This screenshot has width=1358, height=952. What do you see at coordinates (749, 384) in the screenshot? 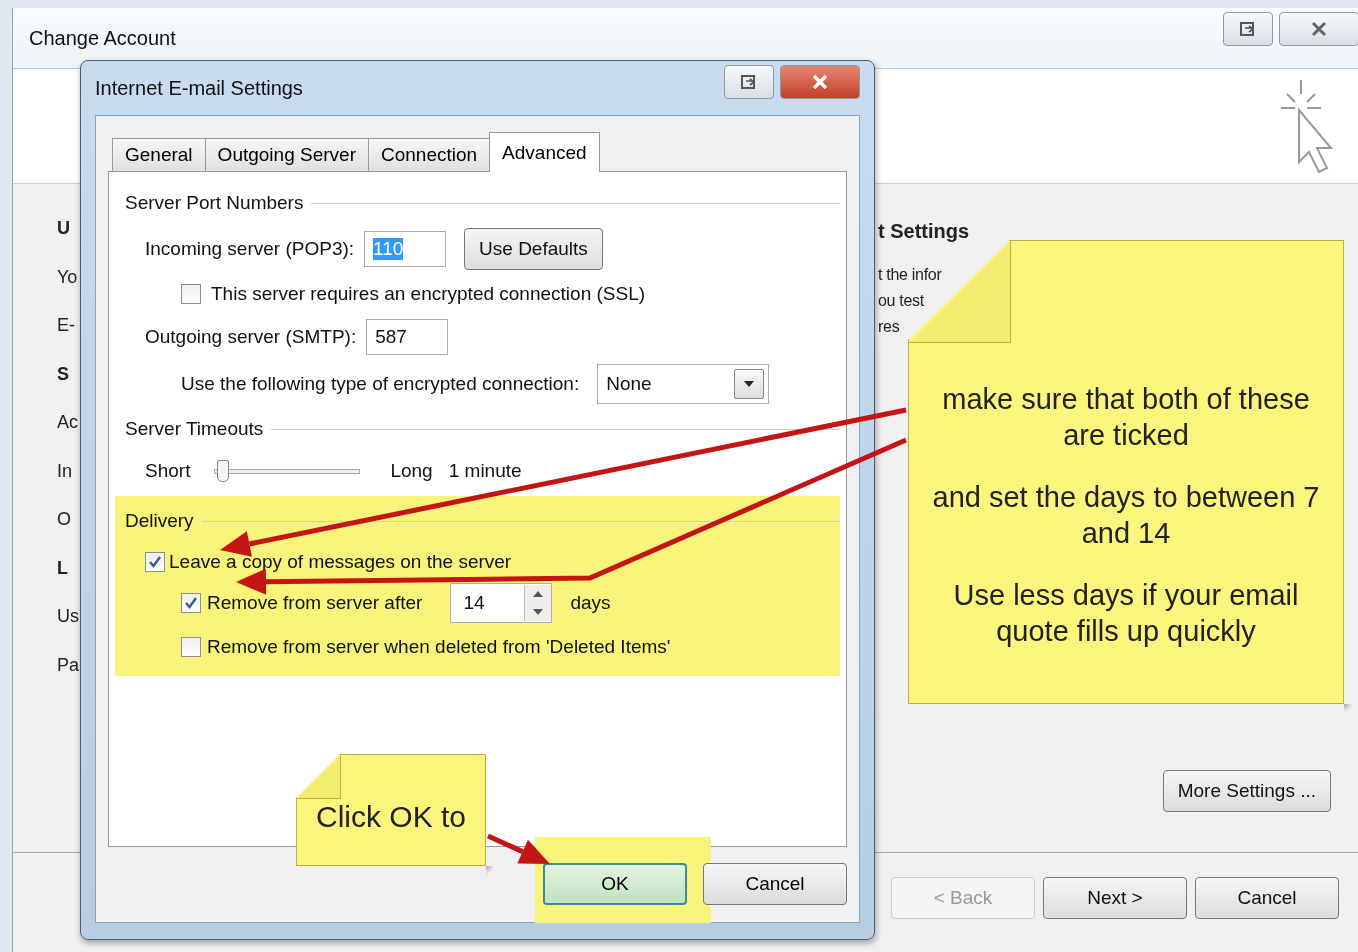
I see `caret-icon` at bounding box center [749, 384].